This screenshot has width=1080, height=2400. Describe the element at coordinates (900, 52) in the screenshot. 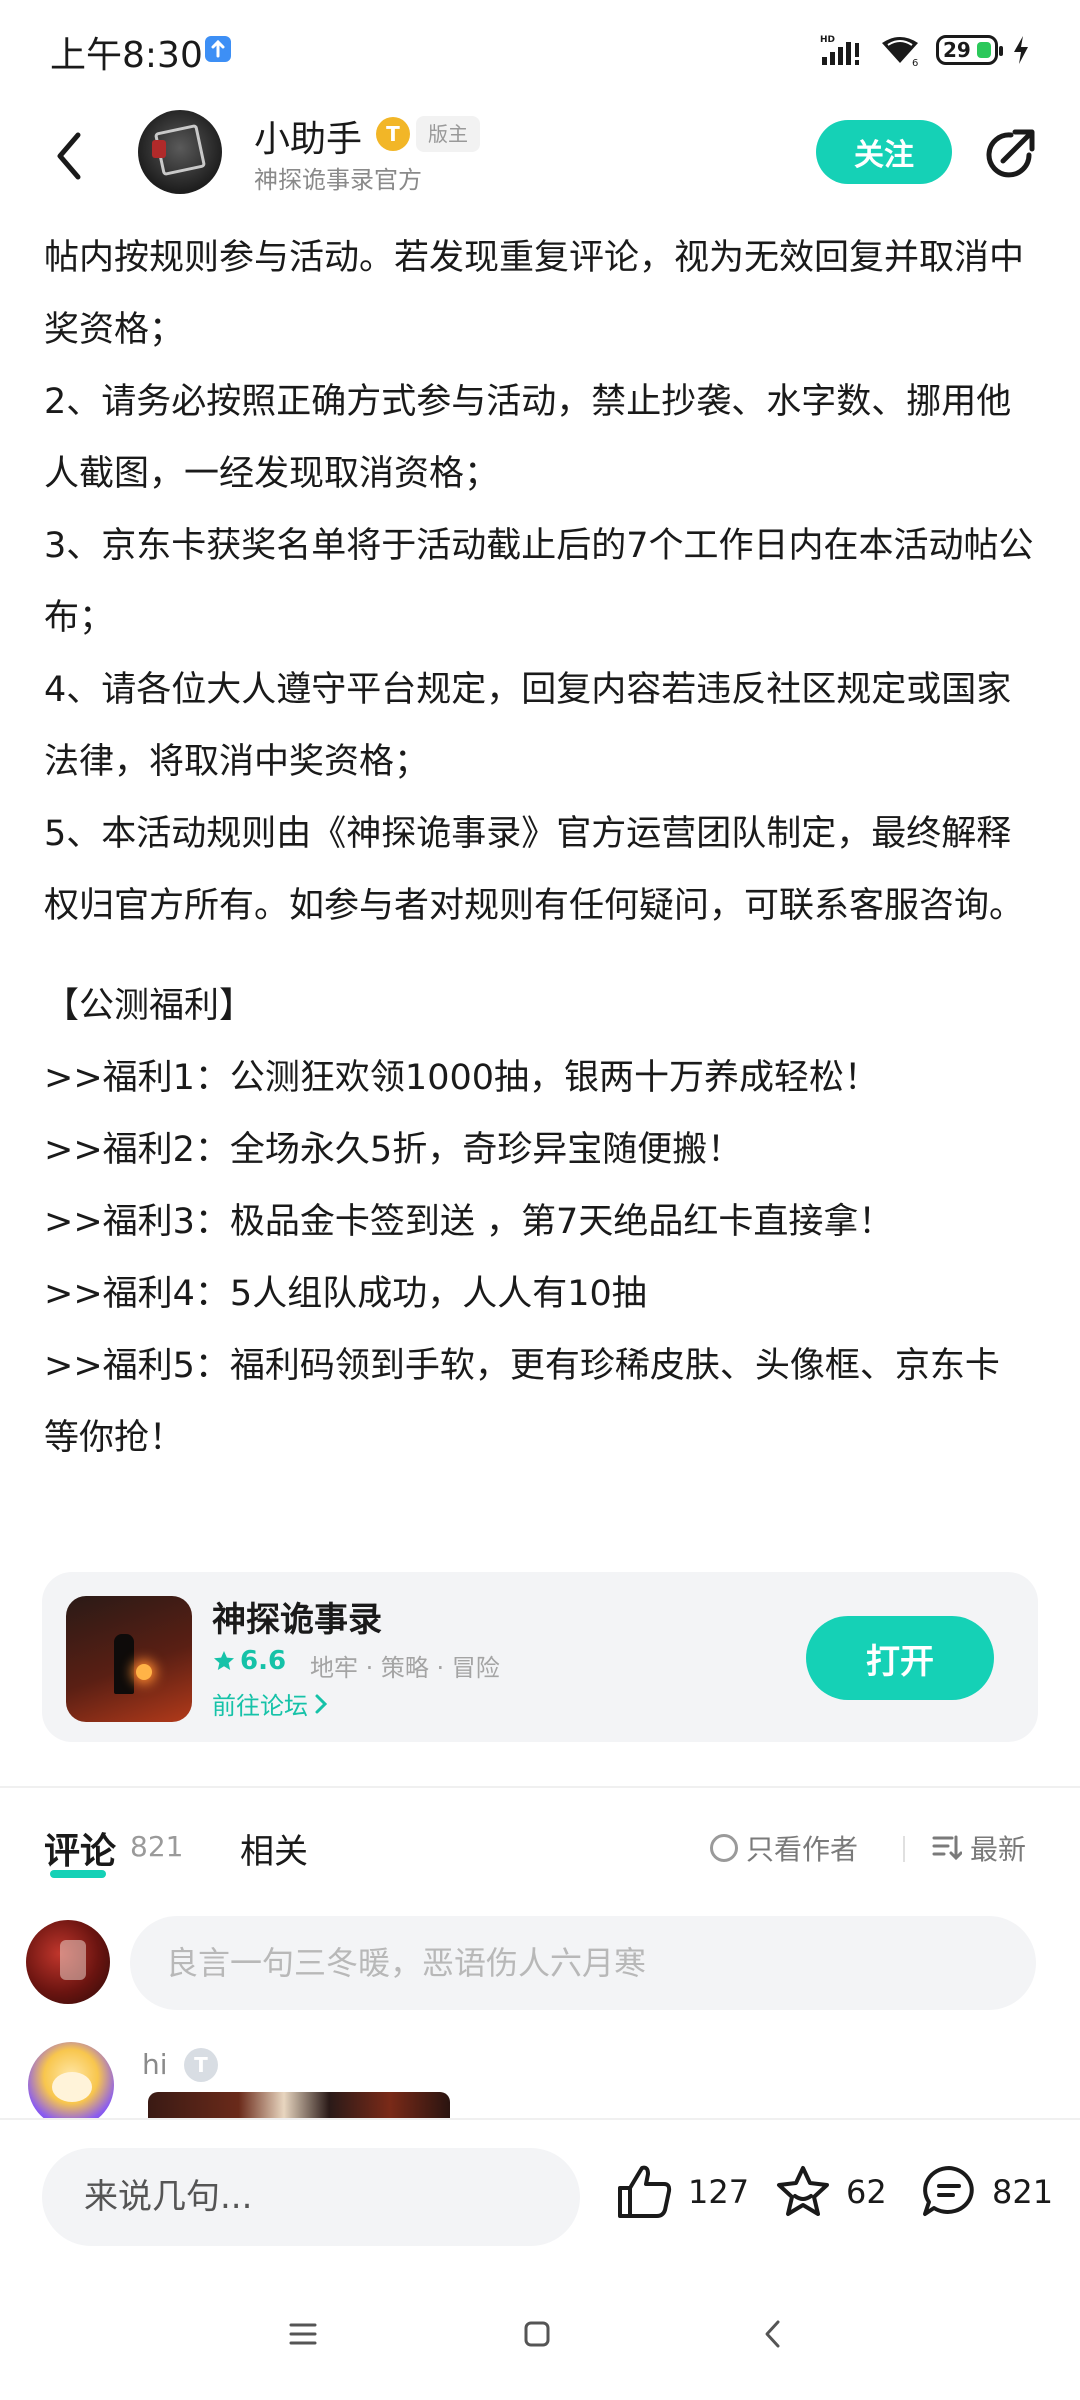

I see `wifi-icon: 6` at that location.